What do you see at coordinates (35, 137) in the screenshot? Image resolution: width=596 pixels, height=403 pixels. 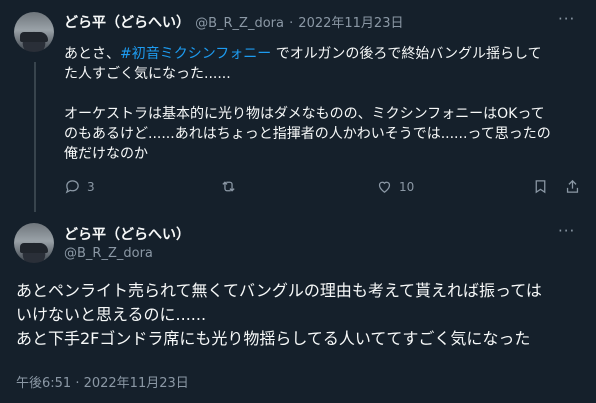 I see `thread-line` at bounding box center [35, 137].